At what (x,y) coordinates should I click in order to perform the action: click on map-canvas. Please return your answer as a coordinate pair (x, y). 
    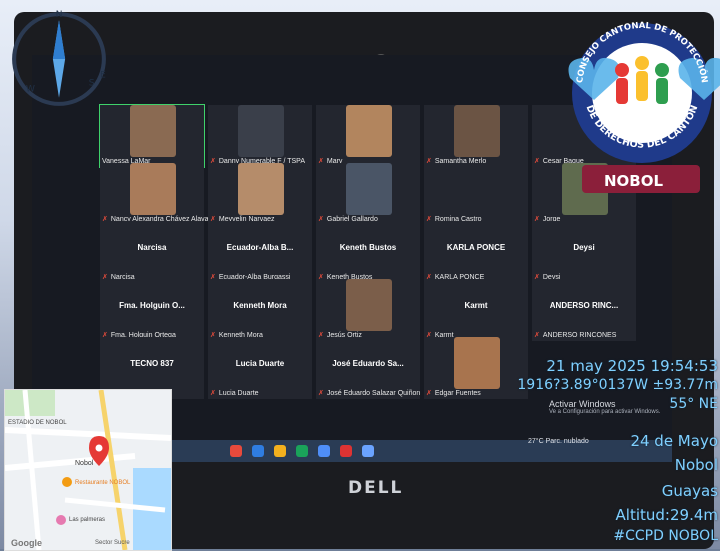
    Looking at the image, I should click on (88, 470).